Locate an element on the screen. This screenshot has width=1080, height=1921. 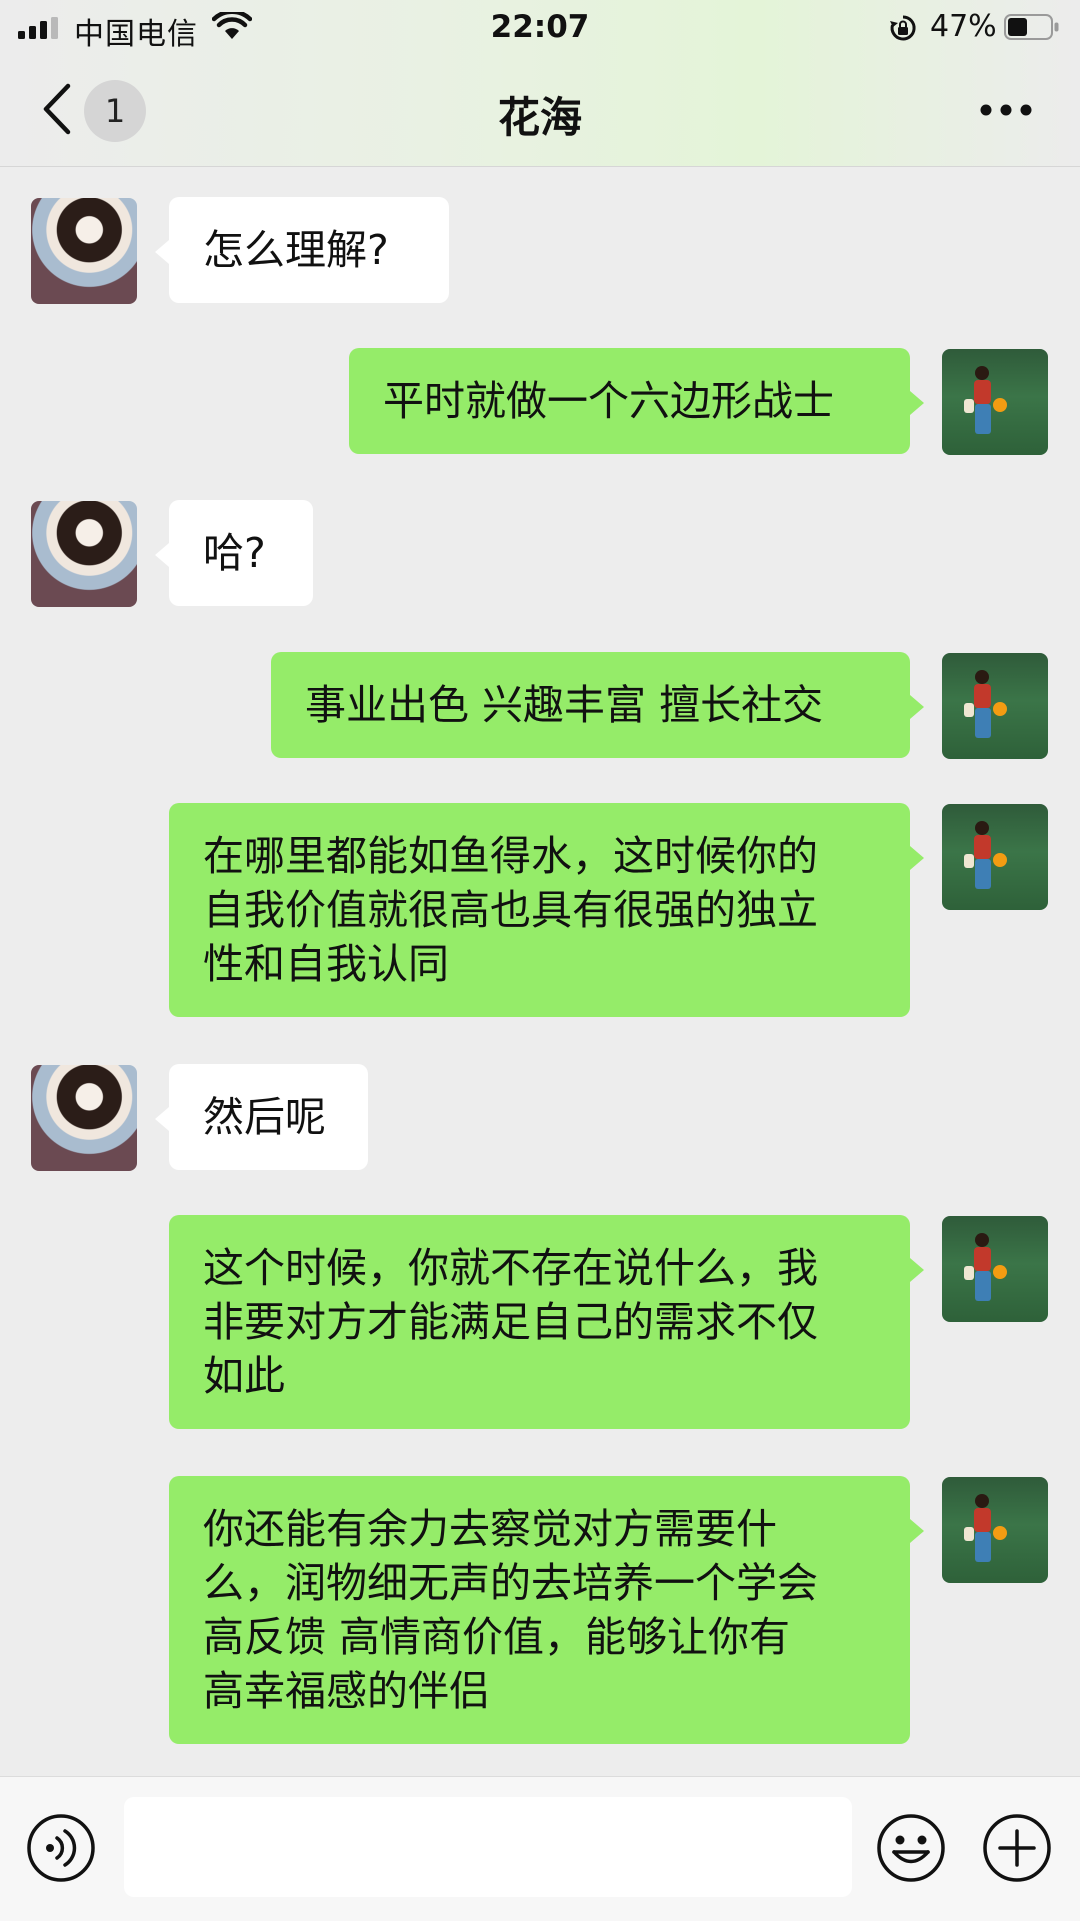
chat-header: 1 花海 is located at coordinates (540, 110).